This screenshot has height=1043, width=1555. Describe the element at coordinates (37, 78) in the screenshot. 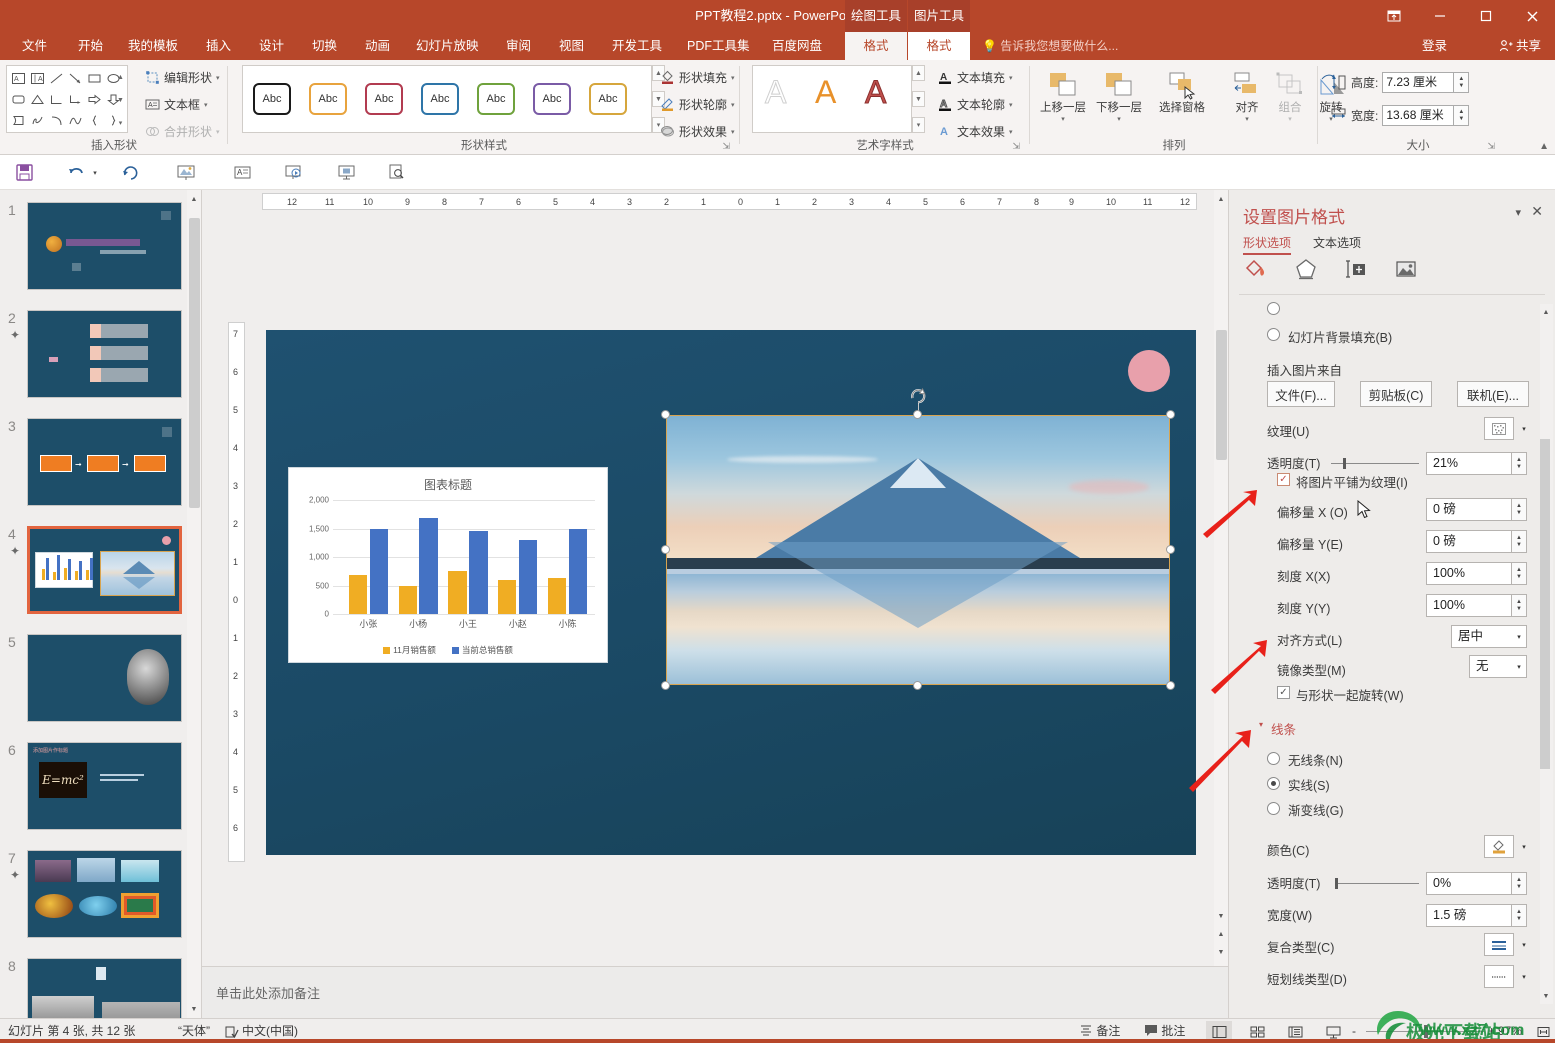

I see `shape-vertical-textbox-icon: A` at that location.